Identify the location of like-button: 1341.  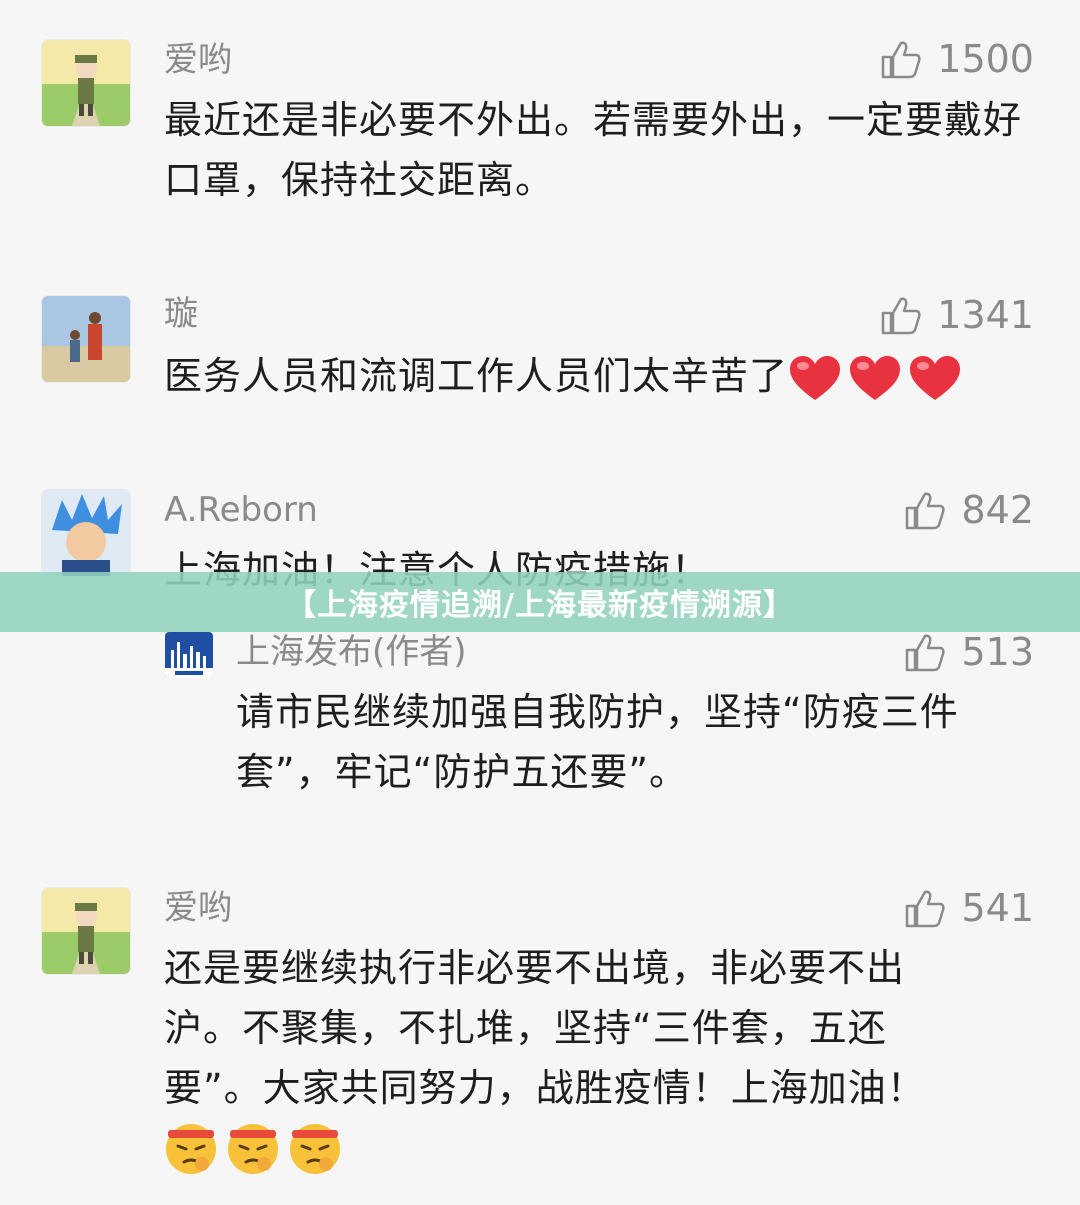
(956, 315).